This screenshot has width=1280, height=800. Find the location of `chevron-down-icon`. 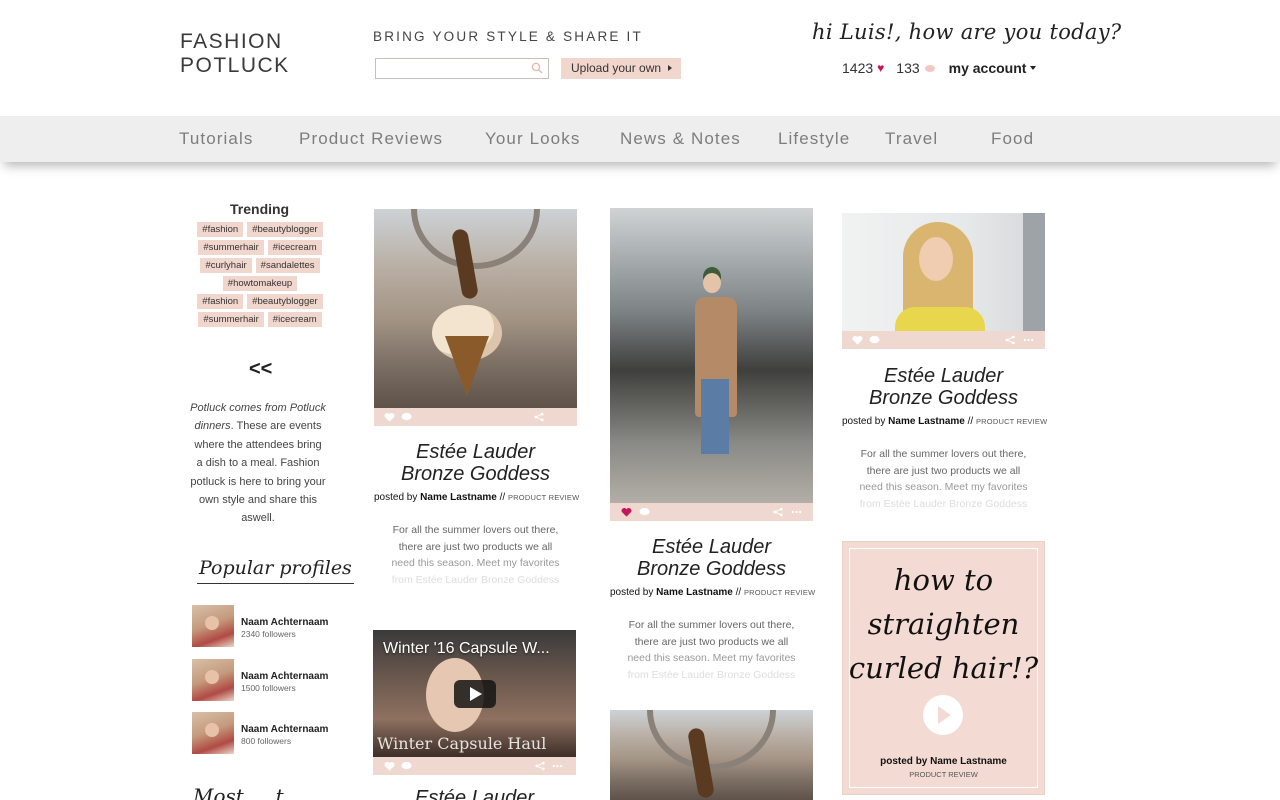

chevron-down-icon is located at coordinates (1033, 68).